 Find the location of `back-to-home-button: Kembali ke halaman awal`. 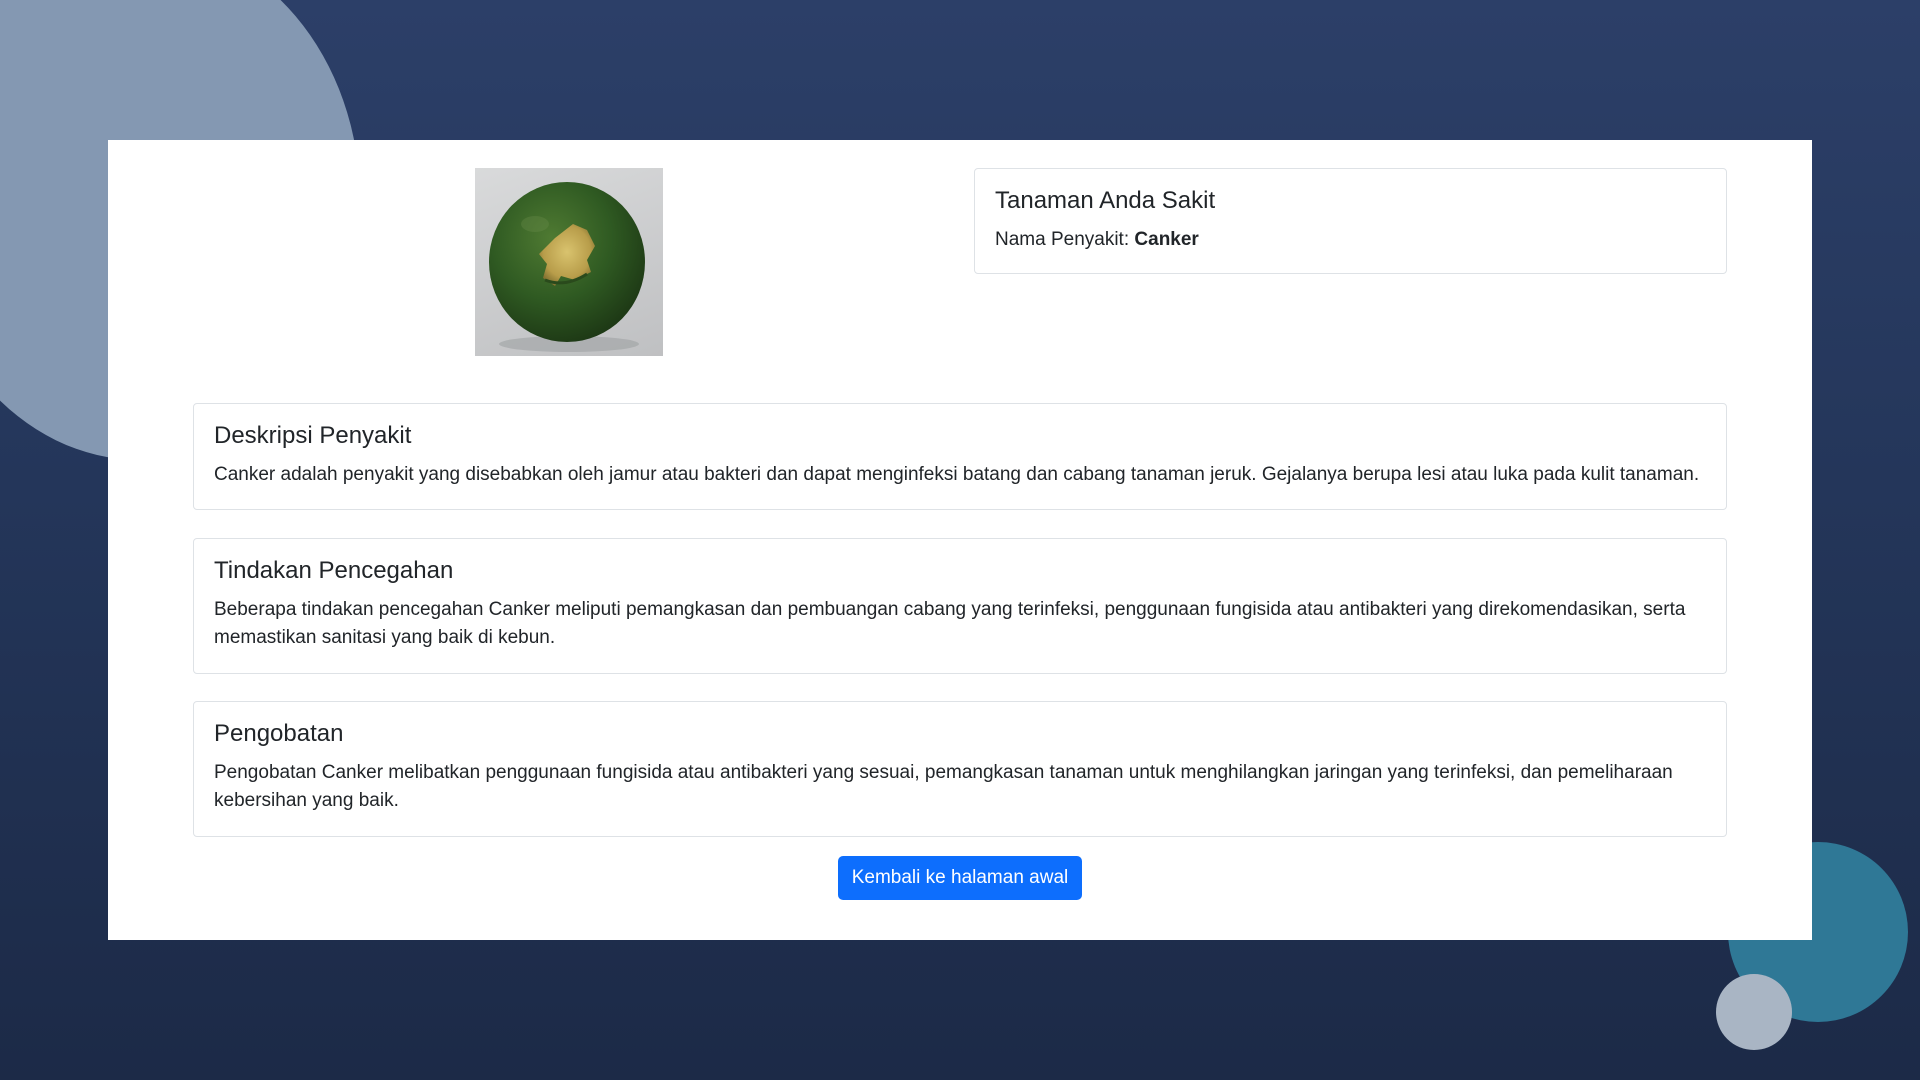

back-to-home-button: Kembali ke halaman awal is located at coordinates (960, 878).